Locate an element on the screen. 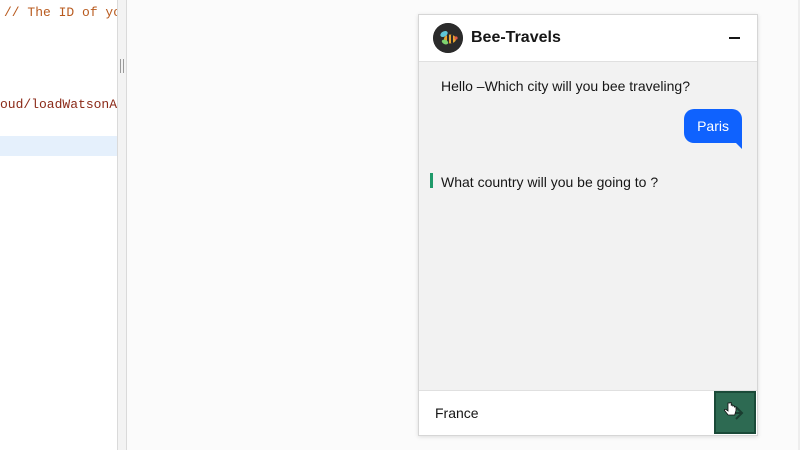 This screenshot has width=800, height=450. active-line-highlight is located at coordinates (58, 146).